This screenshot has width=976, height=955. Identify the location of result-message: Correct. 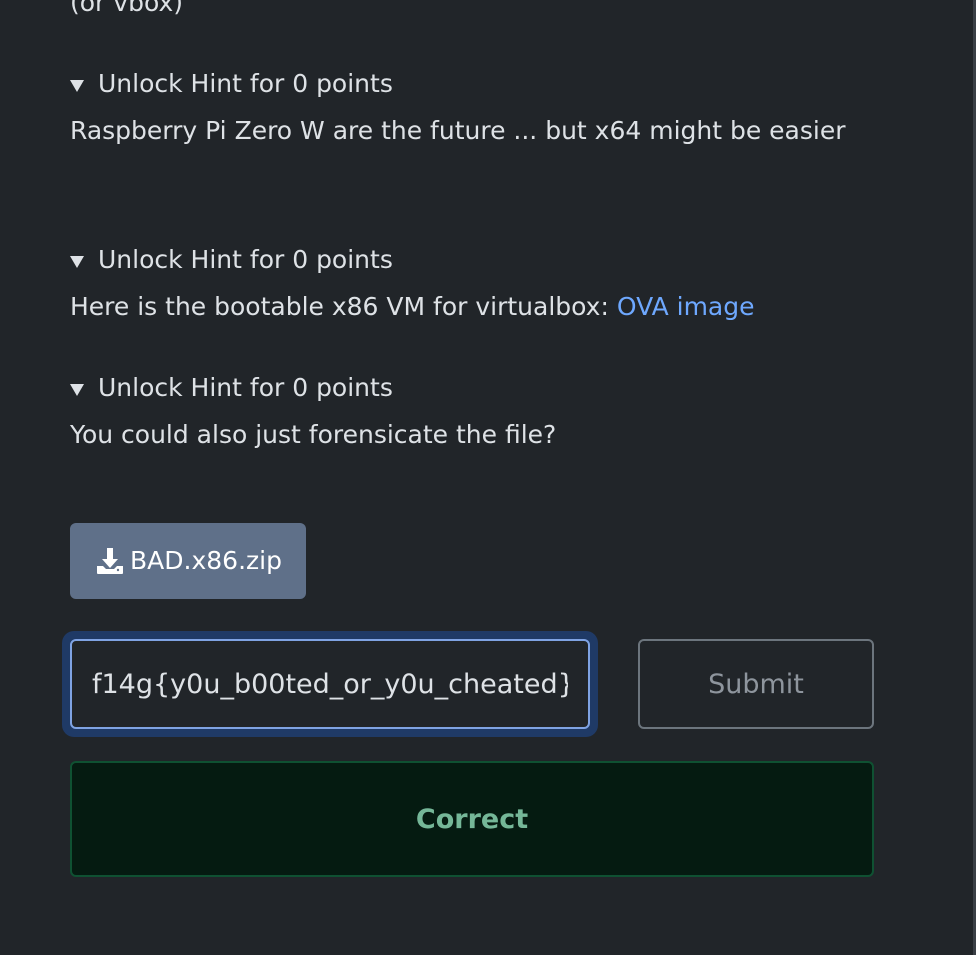
(472, 819).